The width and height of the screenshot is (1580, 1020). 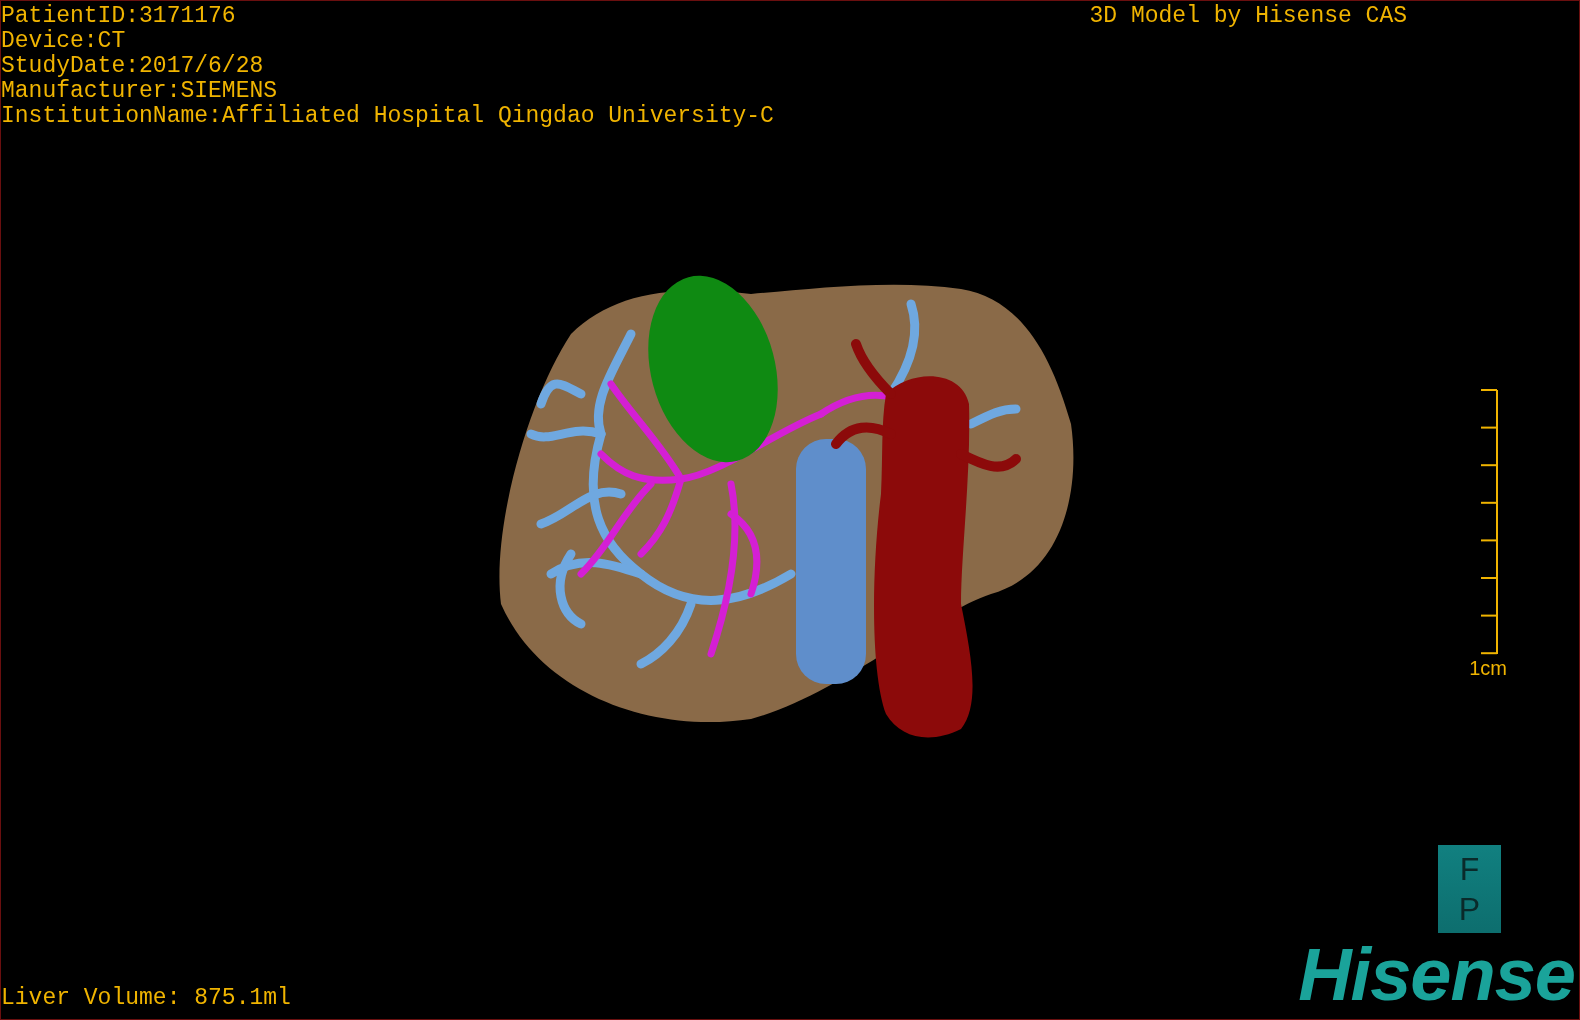 I want to click on liver-volume: Liver Volume: 875.1ml, so click(x=146, y=998).